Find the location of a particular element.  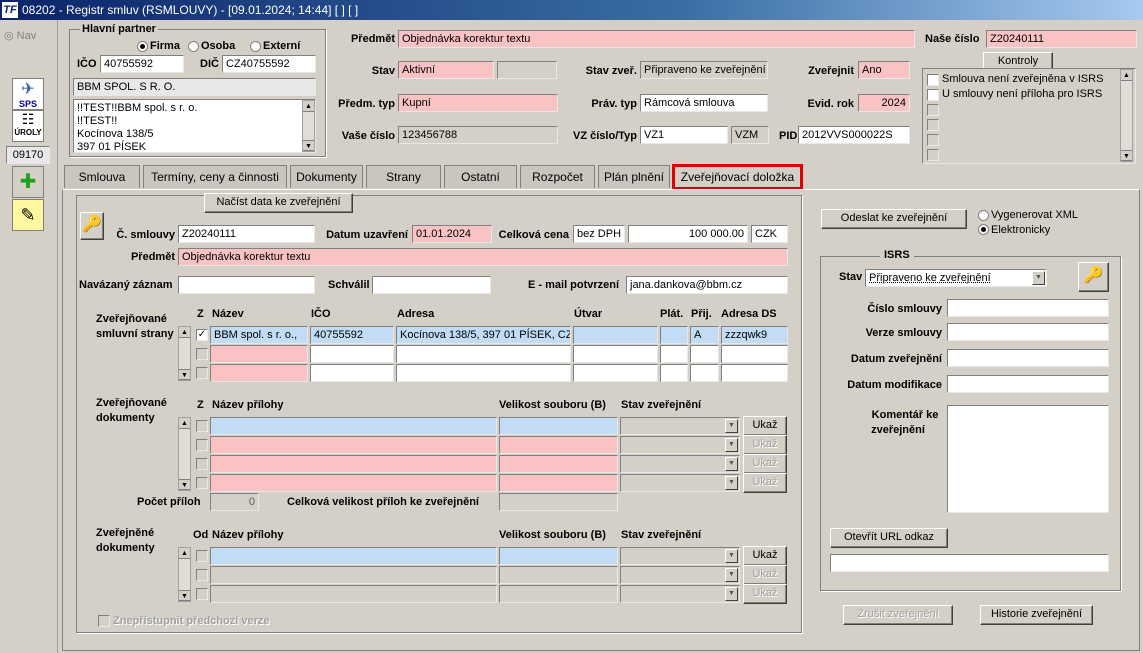

strany-row1-prij: A is located at coordinates (704, 335).